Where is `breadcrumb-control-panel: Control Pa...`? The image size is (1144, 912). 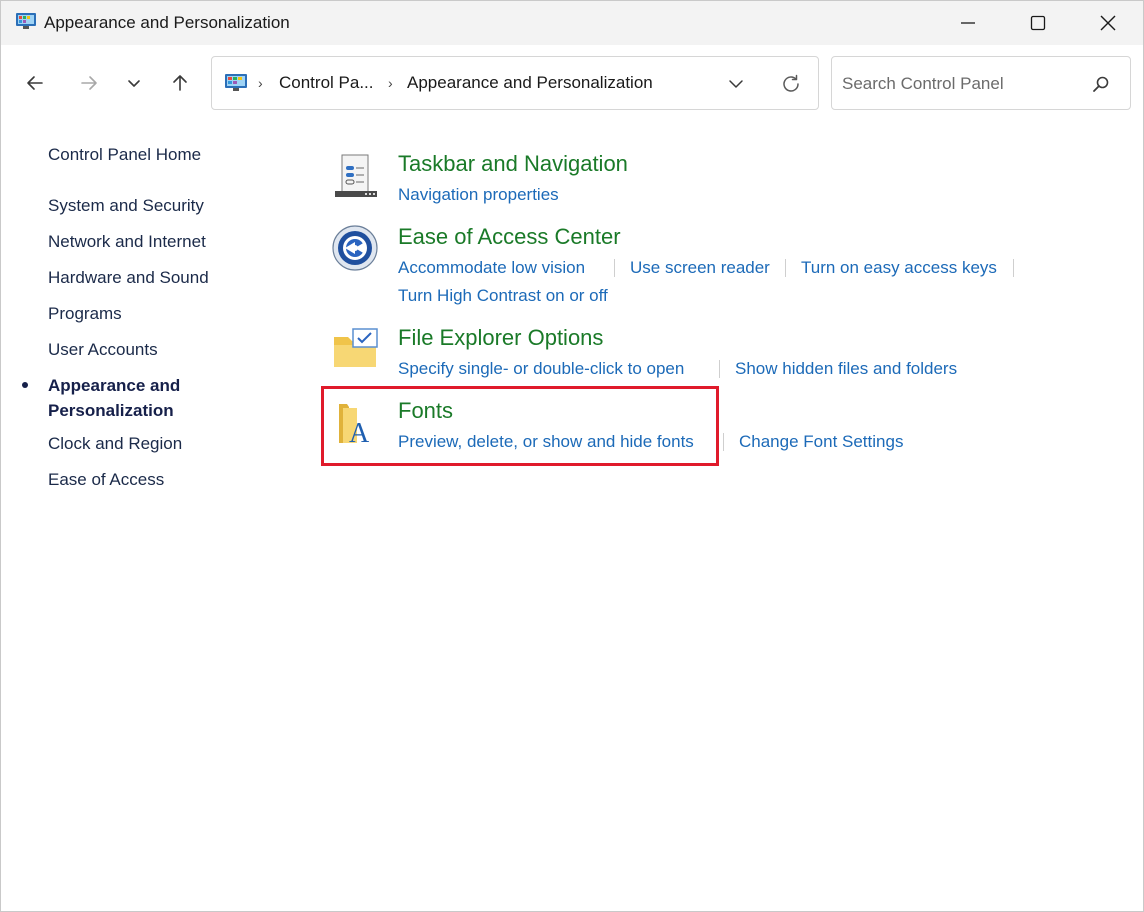
breadcrumb-control-panel: Control Pa... is located at coordinates (326, 83).